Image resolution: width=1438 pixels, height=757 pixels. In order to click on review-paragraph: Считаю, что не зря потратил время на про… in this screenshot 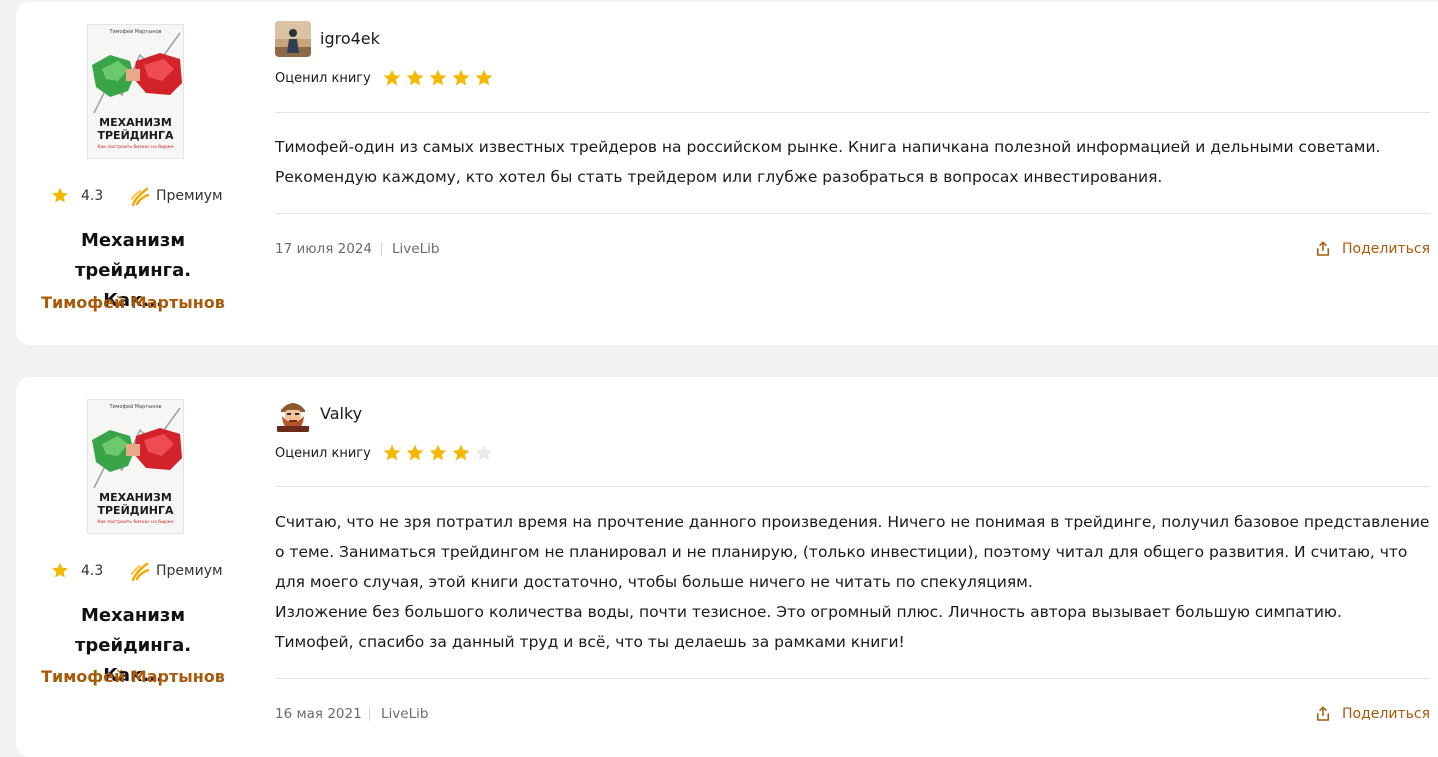, I will do `click(852, 552)`.